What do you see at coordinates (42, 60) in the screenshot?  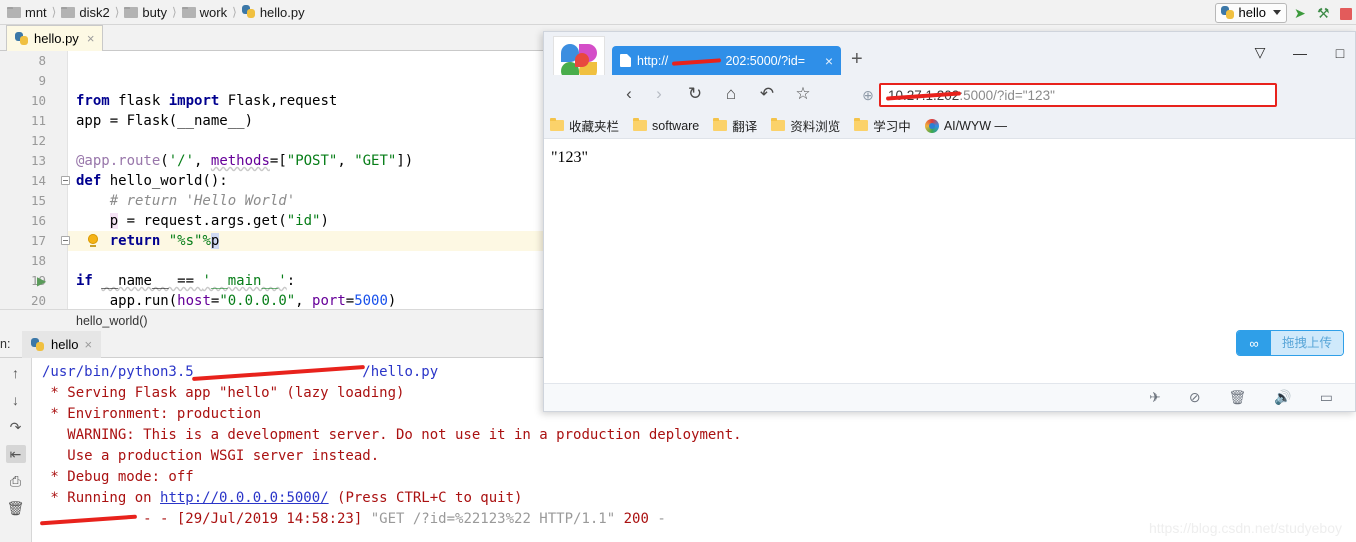 I see `line-number: 8` at bounding box center [42, 60].